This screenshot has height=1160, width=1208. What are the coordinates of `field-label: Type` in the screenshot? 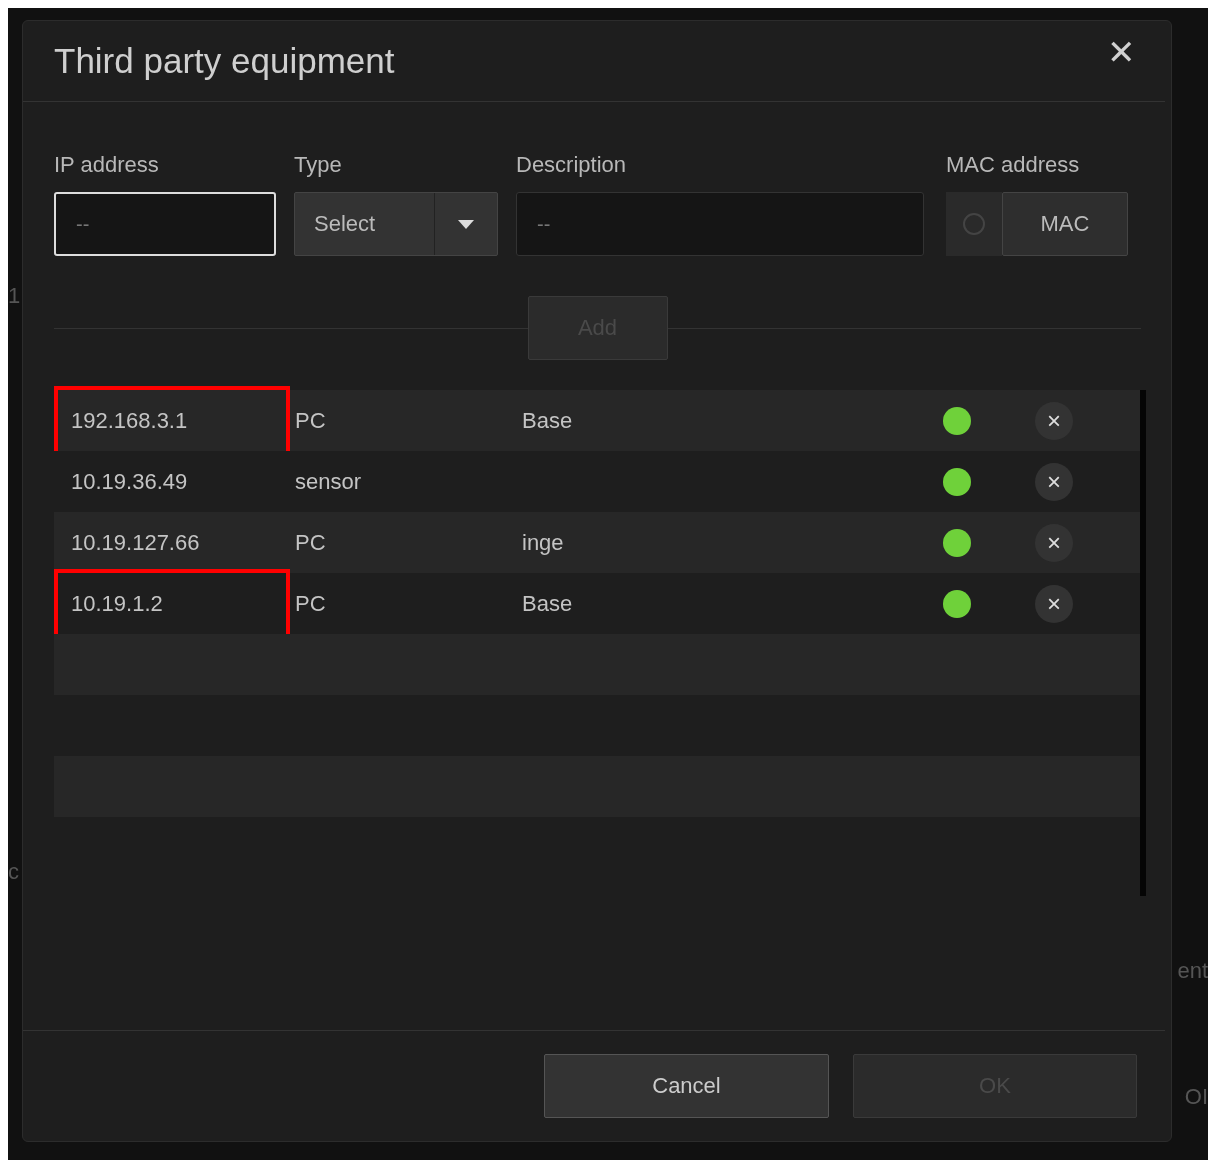 It's located at (318, 165).